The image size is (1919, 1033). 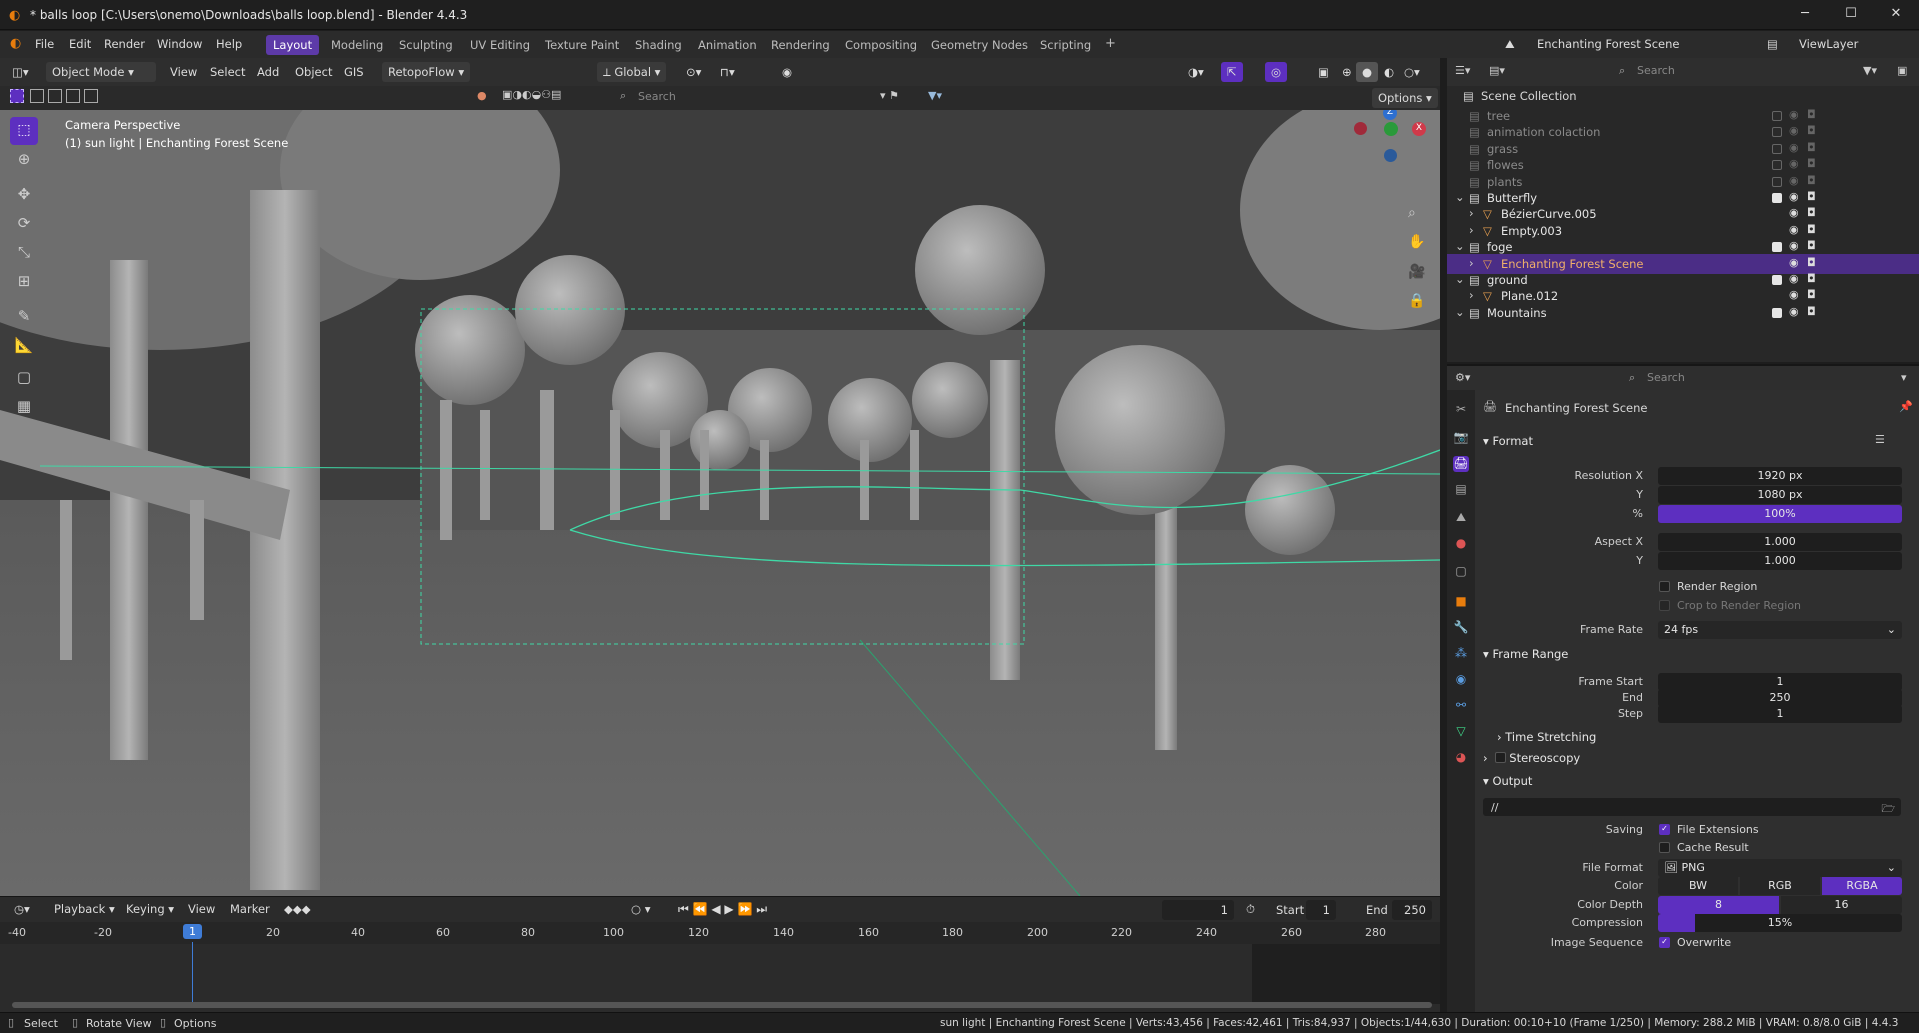 I want to click on frame-range-header-visible: ▾ Frame Range, so click(x=1525, y=654).